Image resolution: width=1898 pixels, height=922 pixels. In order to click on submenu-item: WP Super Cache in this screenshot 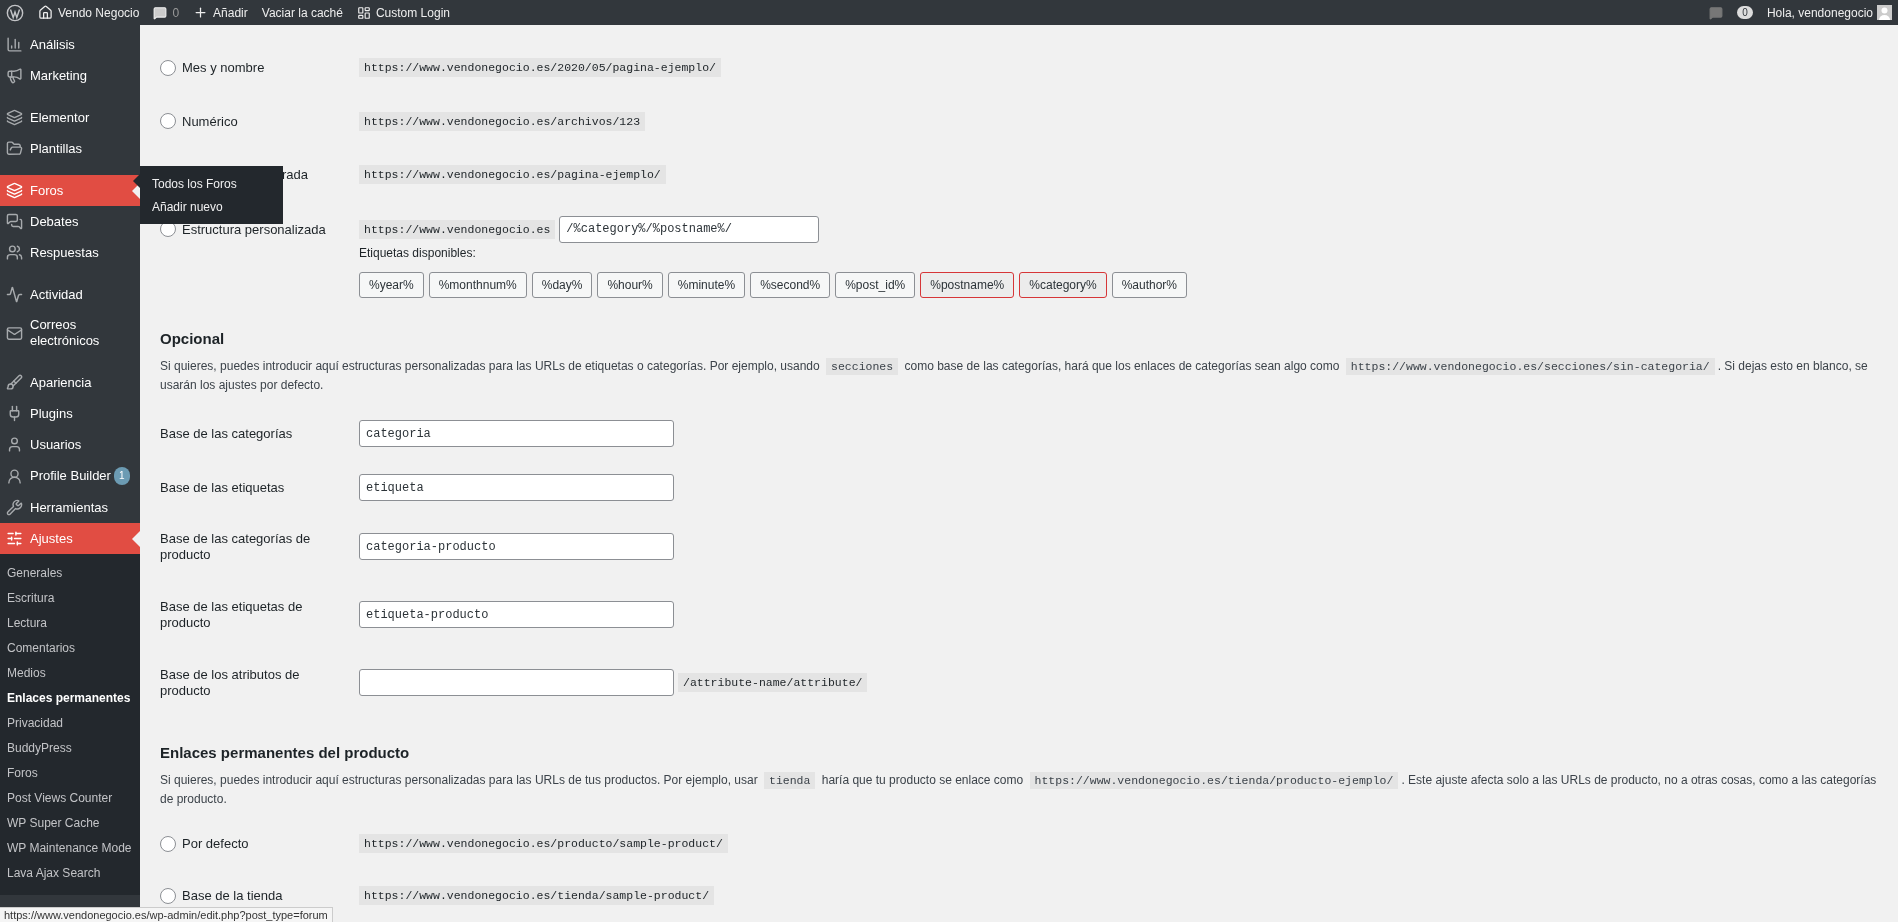, I will do `click(70, 822)`.